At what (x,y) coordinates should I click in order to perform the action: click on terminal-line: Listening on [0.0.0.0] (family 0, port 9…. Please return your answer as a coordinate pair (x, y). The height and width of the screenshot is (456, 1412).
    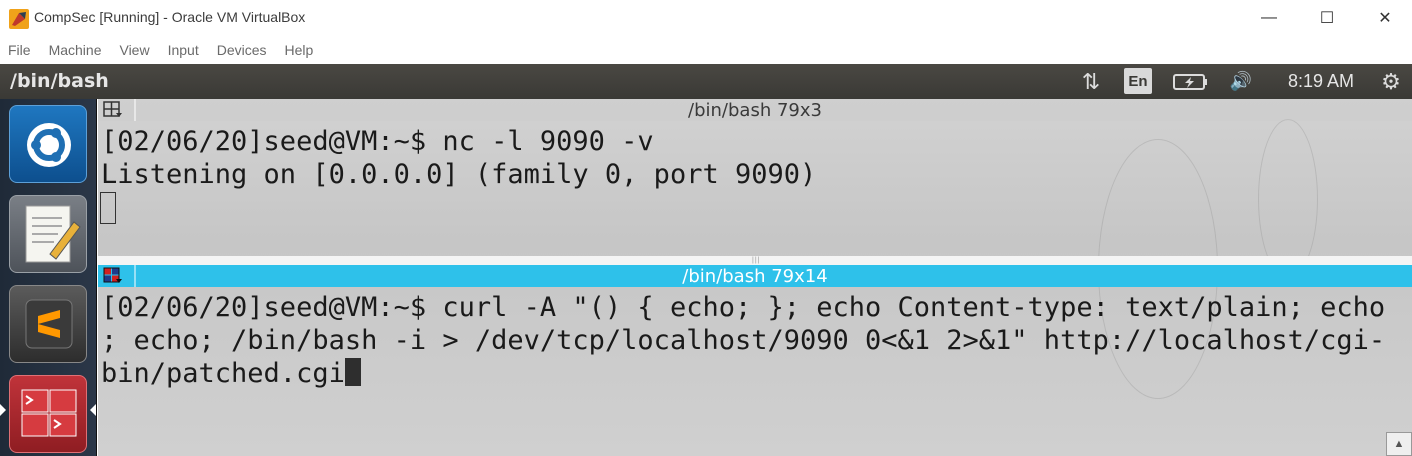
    Looking at the image, I should click on (459, 174).